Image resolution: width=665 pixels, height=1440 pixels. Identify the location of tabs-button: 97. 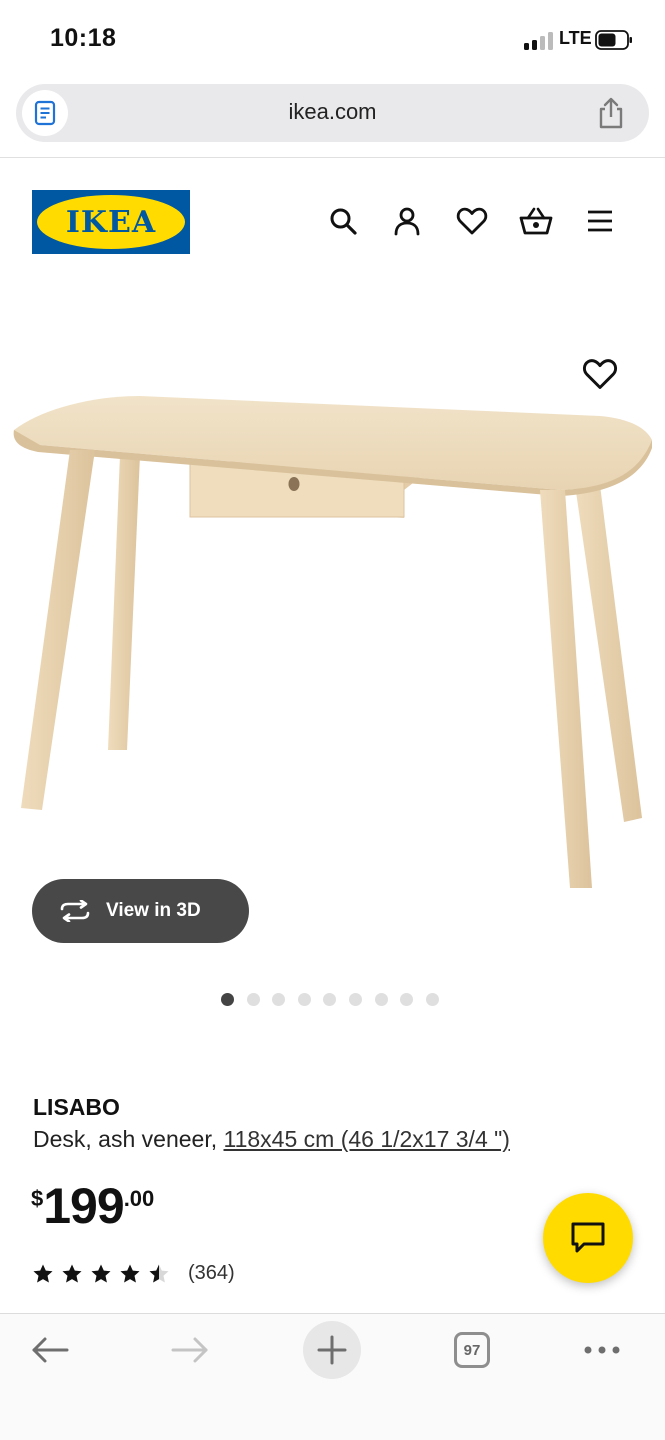
(472, 1350).